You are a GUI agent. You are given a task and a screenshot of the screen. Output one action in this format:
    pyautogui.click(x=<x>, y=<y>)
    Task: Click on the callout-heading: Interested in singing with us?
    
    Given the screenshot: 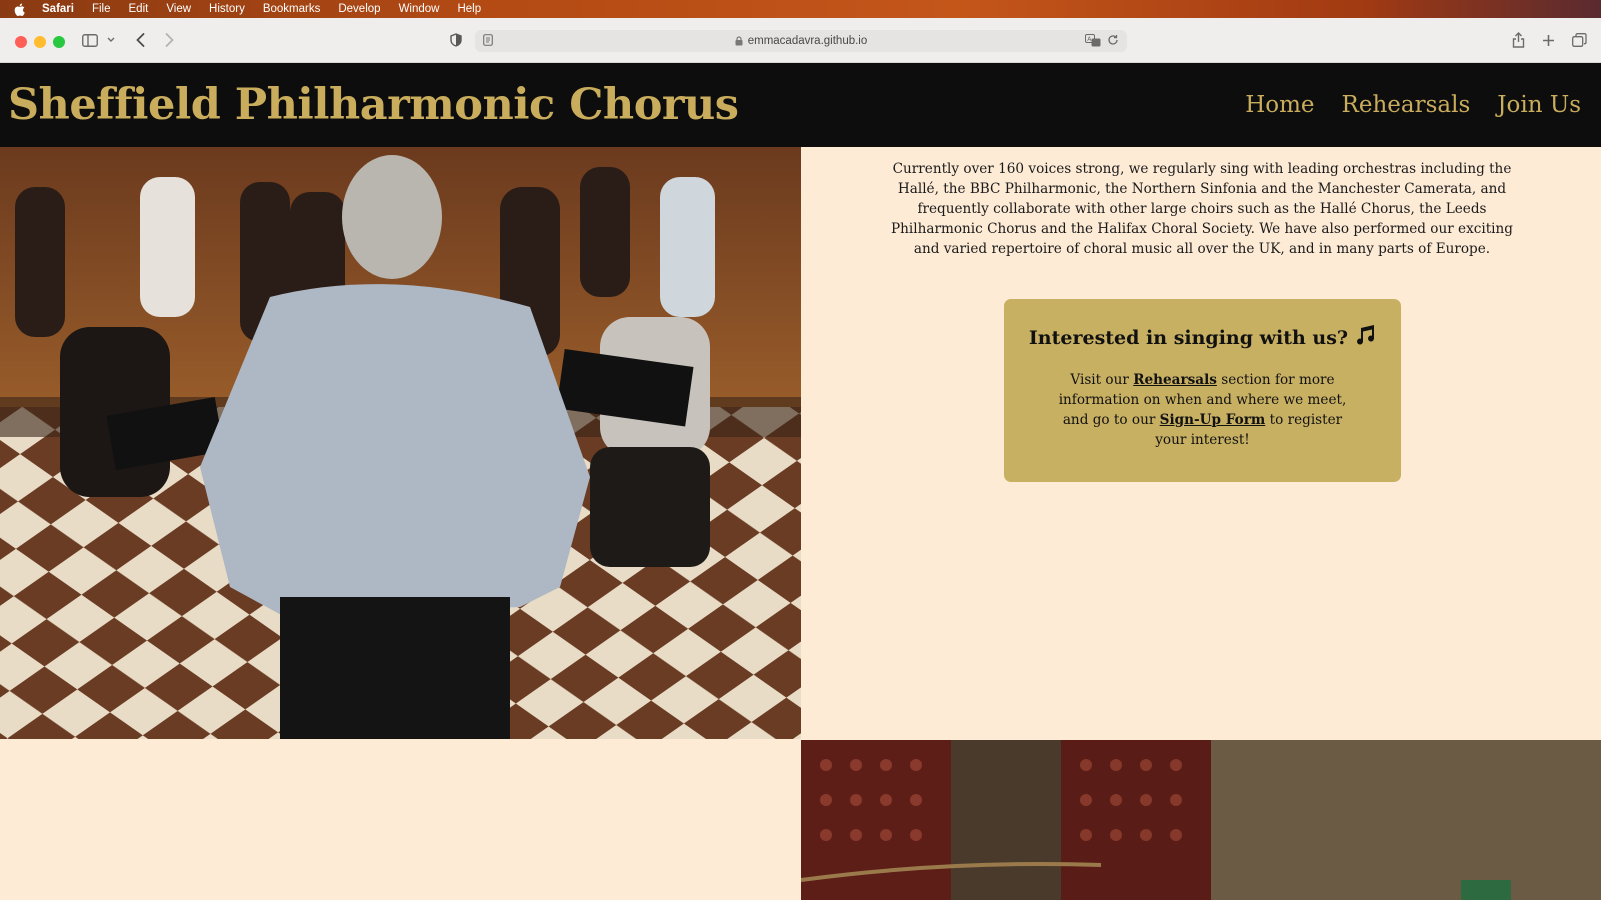 What is the action you would take?
    pyautogui.click(x=1202, y=337)
    